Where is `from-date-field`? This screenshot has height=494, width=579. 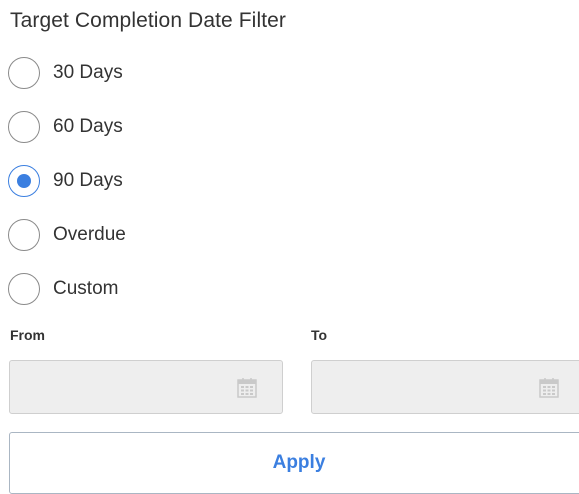 from-date-field is located at coordinates (146, 387).